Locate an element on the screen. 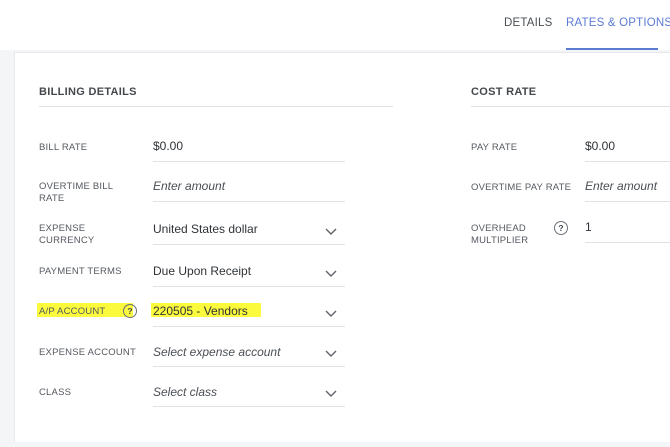 The width and height of the screenshot is (670, 447). payment-terms-underline is located at coordinates (249, 286).